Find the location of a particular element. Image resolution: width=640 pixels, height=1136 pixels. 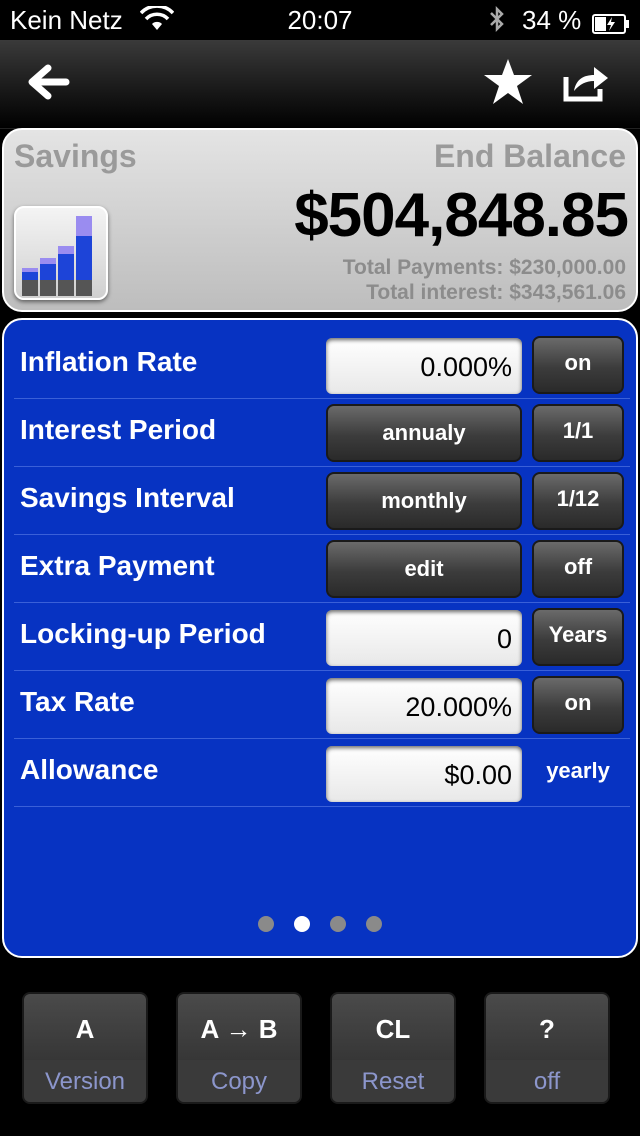

savings-interval-ratio-button: 1/12 is located at coordinates (578, 501).